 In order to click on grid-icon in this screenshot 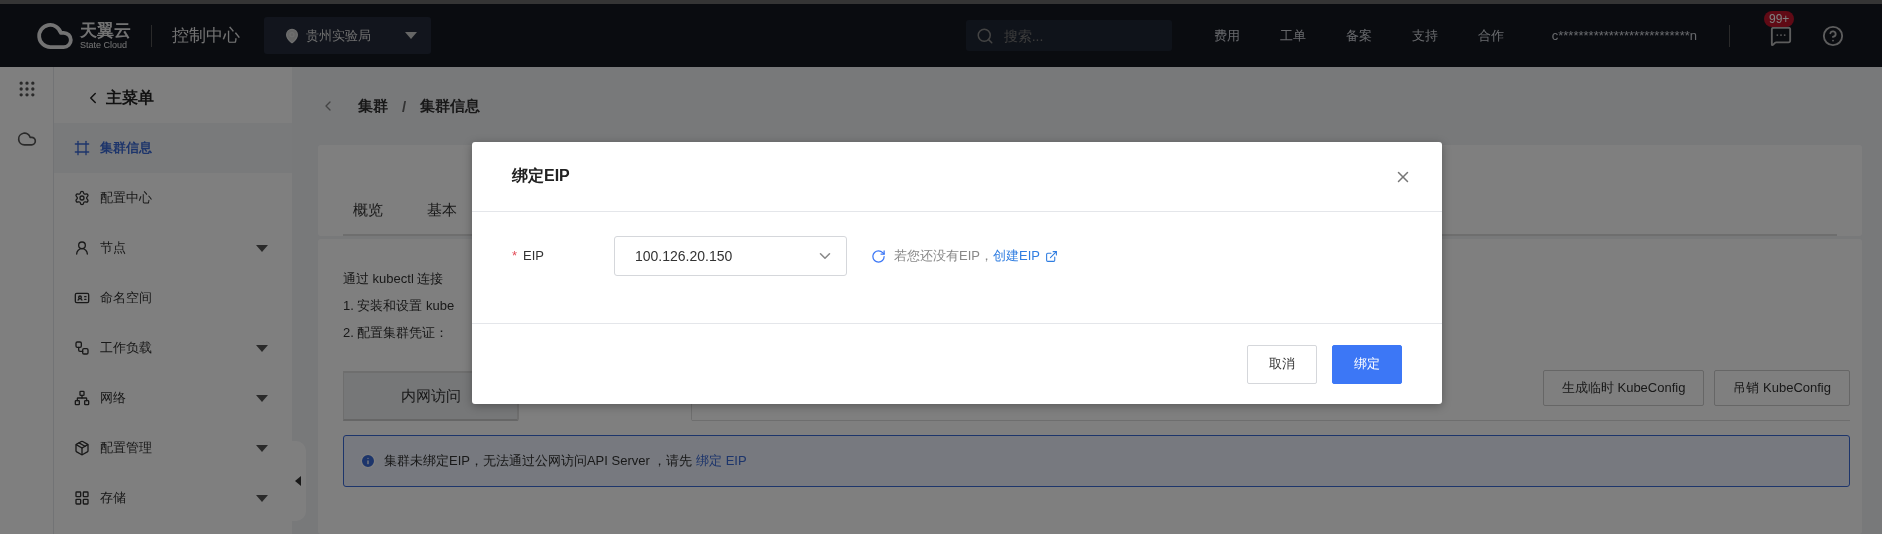, I will do `click(82, 498)`.